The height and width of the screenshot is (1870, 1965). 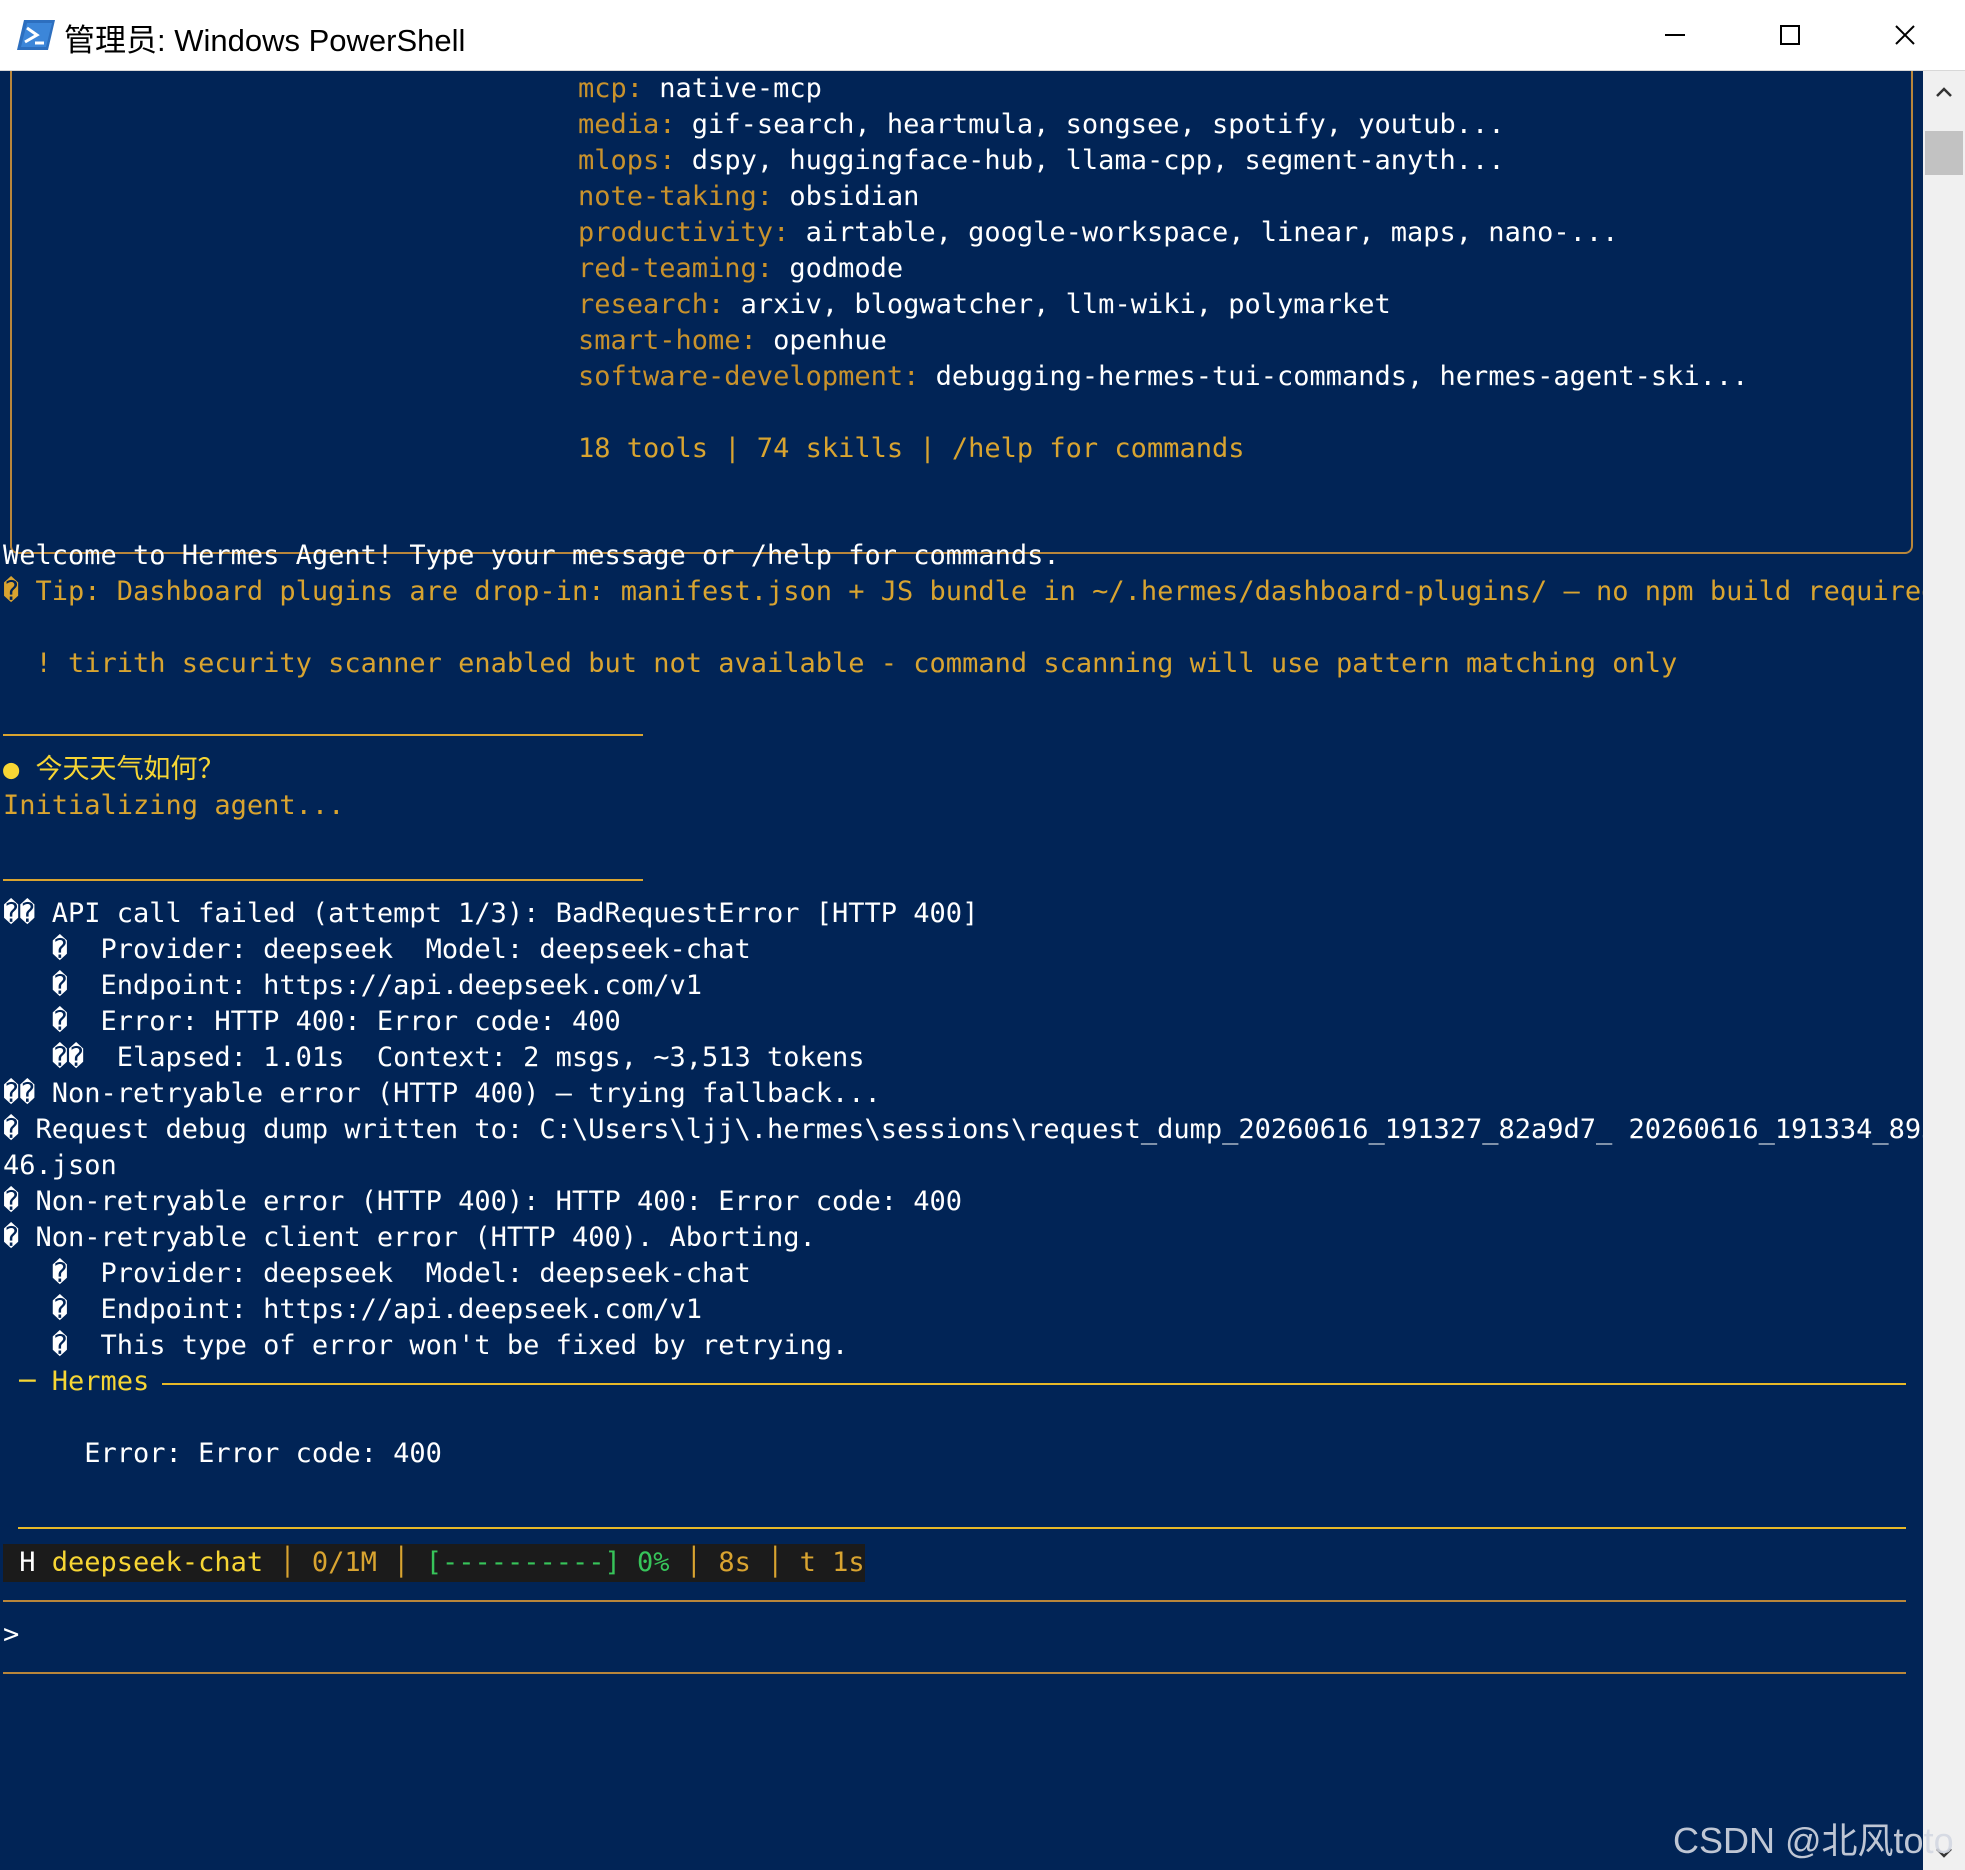 I want to click on watermark: CSDN @北风toto, so click(x=1813, y=1840).